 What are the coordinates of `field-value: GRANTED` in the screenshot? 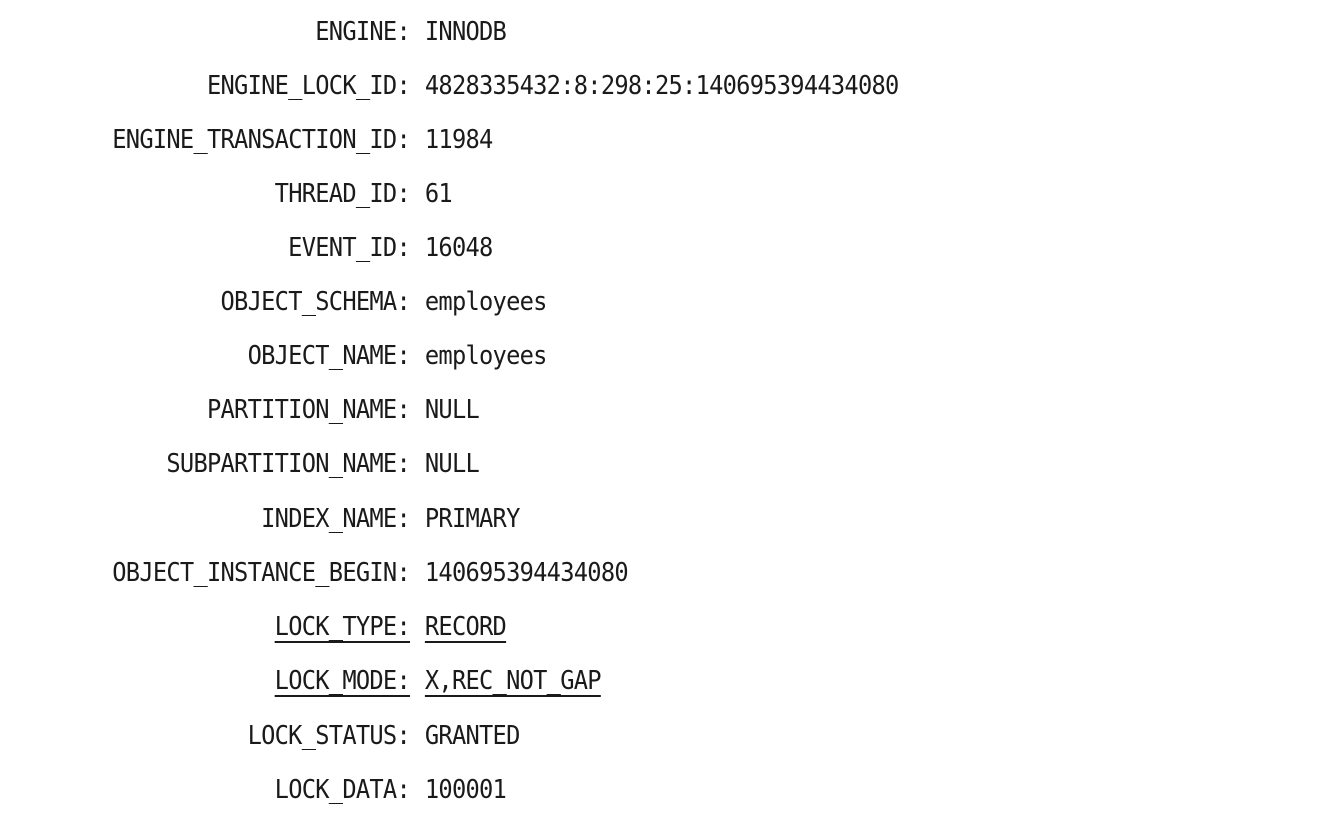 It's located at (472, 736).